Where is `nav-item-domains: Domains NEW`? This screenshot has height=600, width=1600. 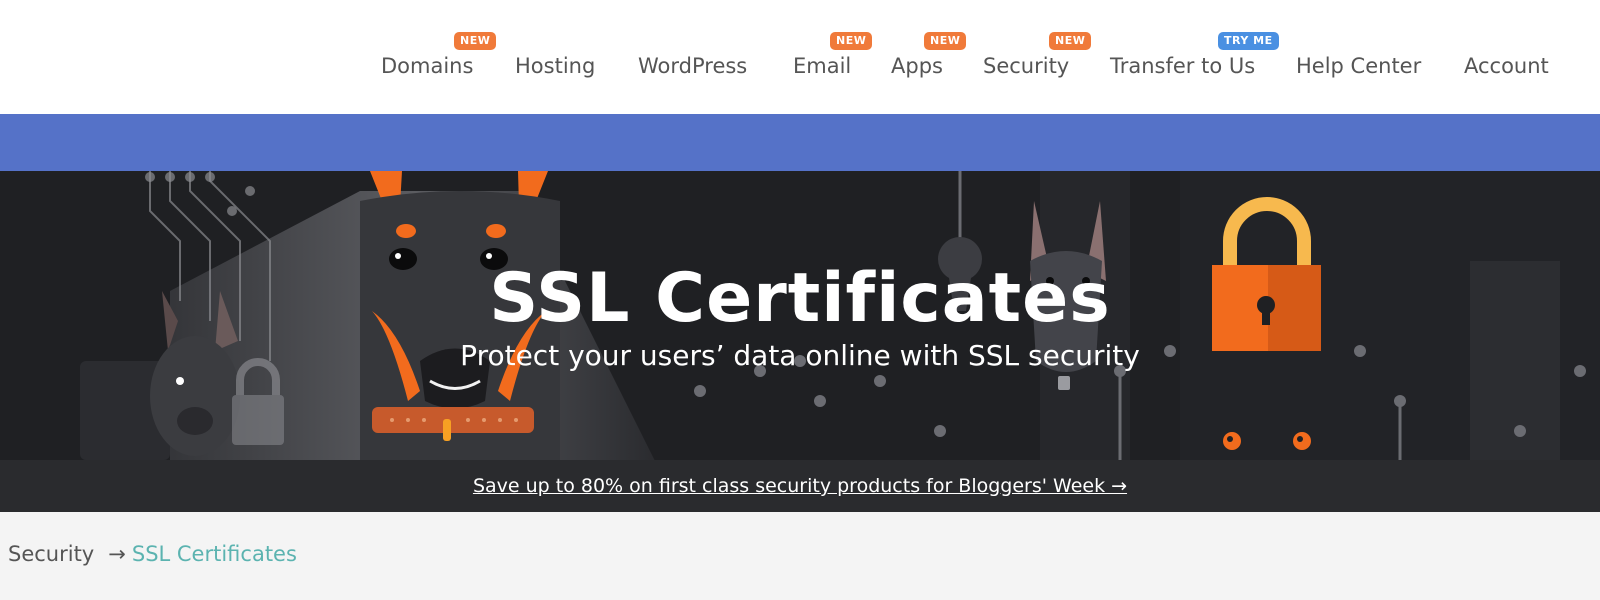
nav-item-domains: Domains NEW is located at coordinates (439, 58).